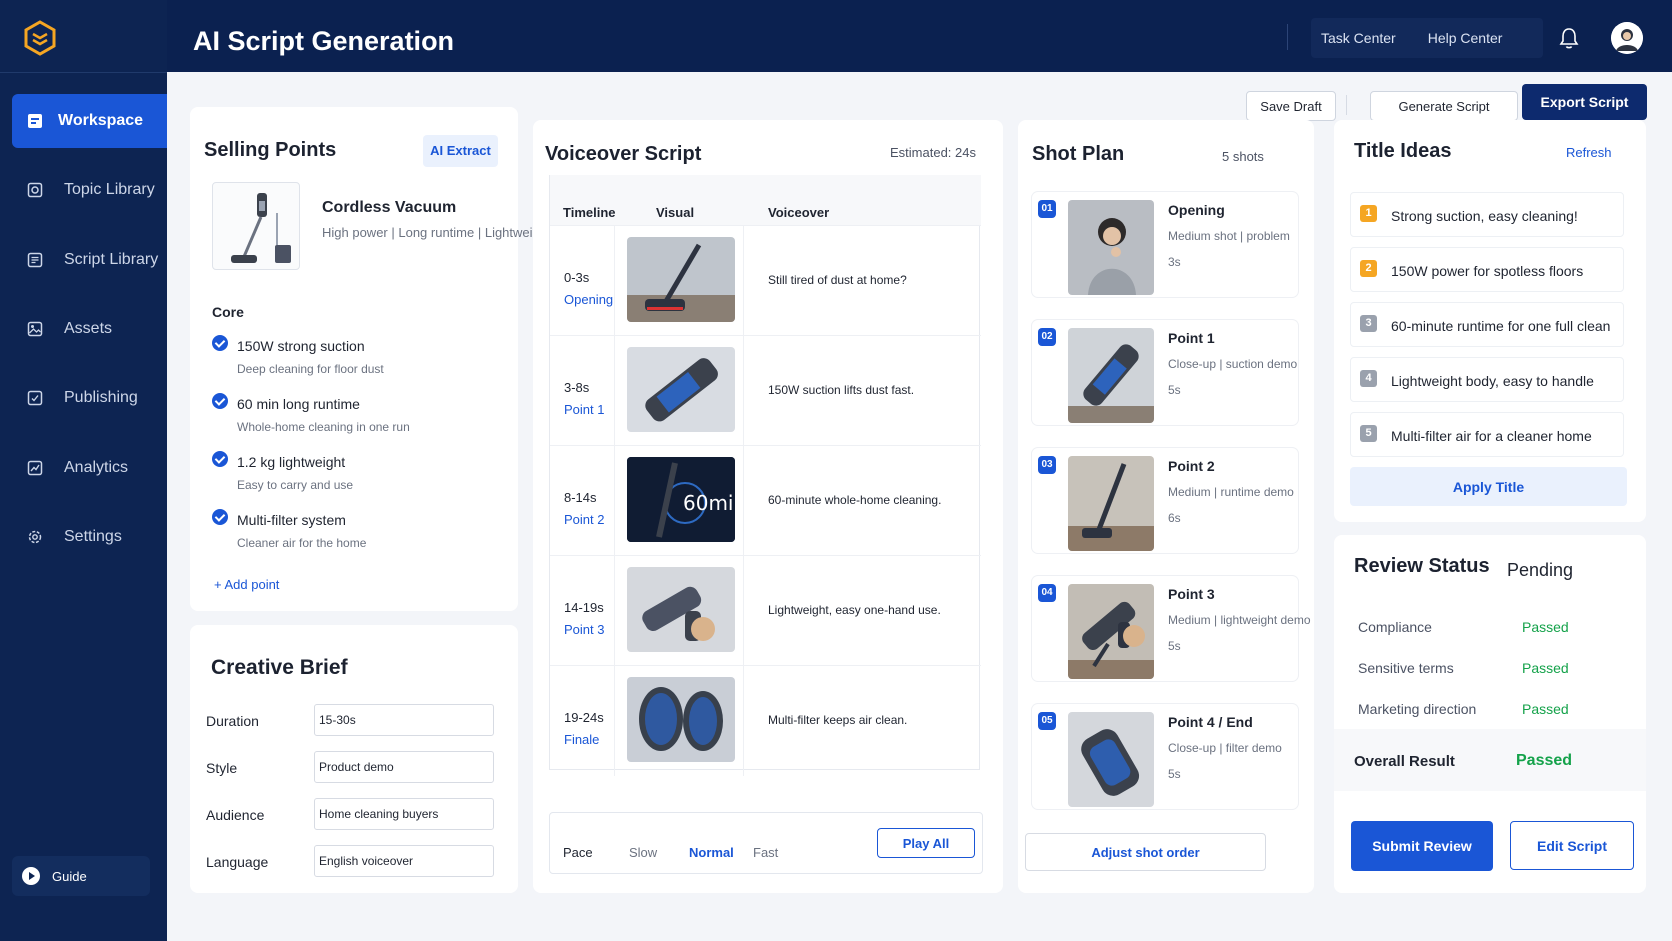  Describe the element at coordinates (404, 814) in the screenshot. I see `audience-field` at that location.